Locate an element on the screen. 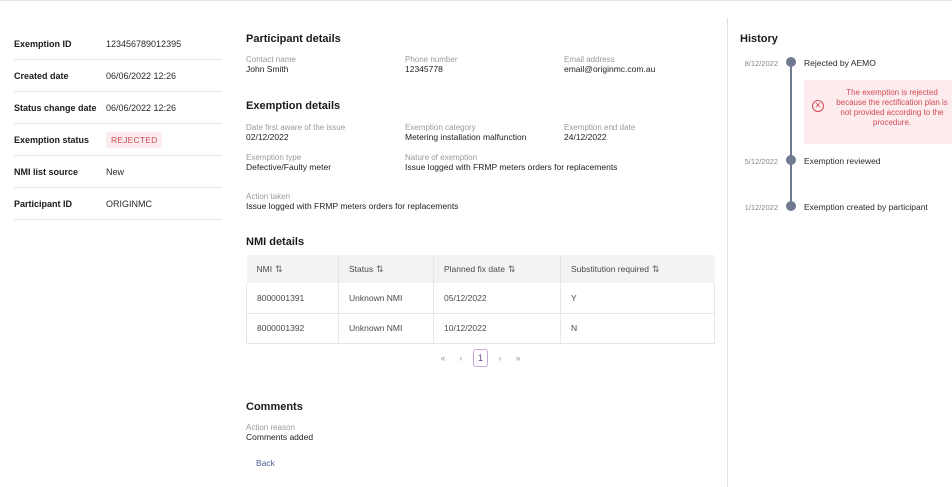  history-event-text: Exemption created by participant is located at coordinates (866, 207).